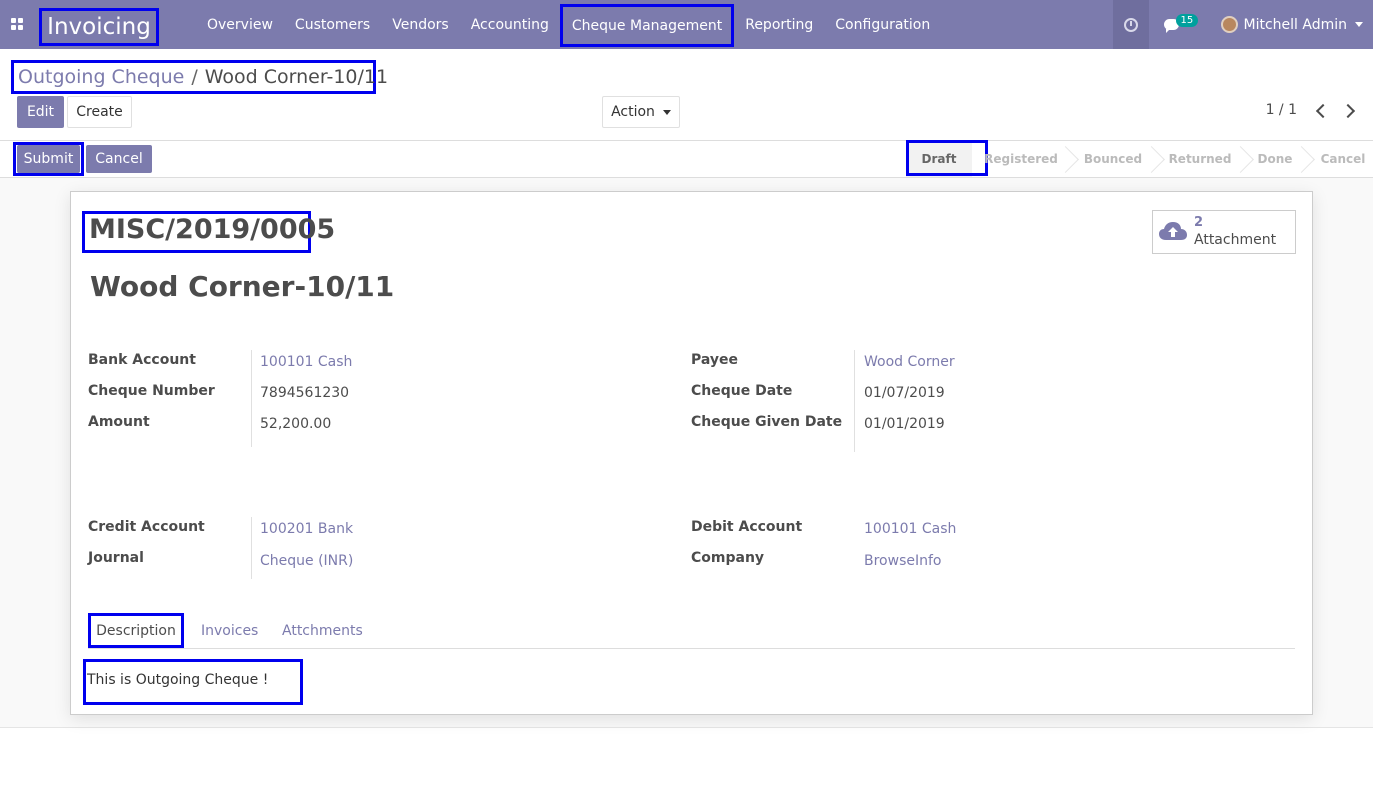  I want to click on payee-label: Payee, so click(715, 360).